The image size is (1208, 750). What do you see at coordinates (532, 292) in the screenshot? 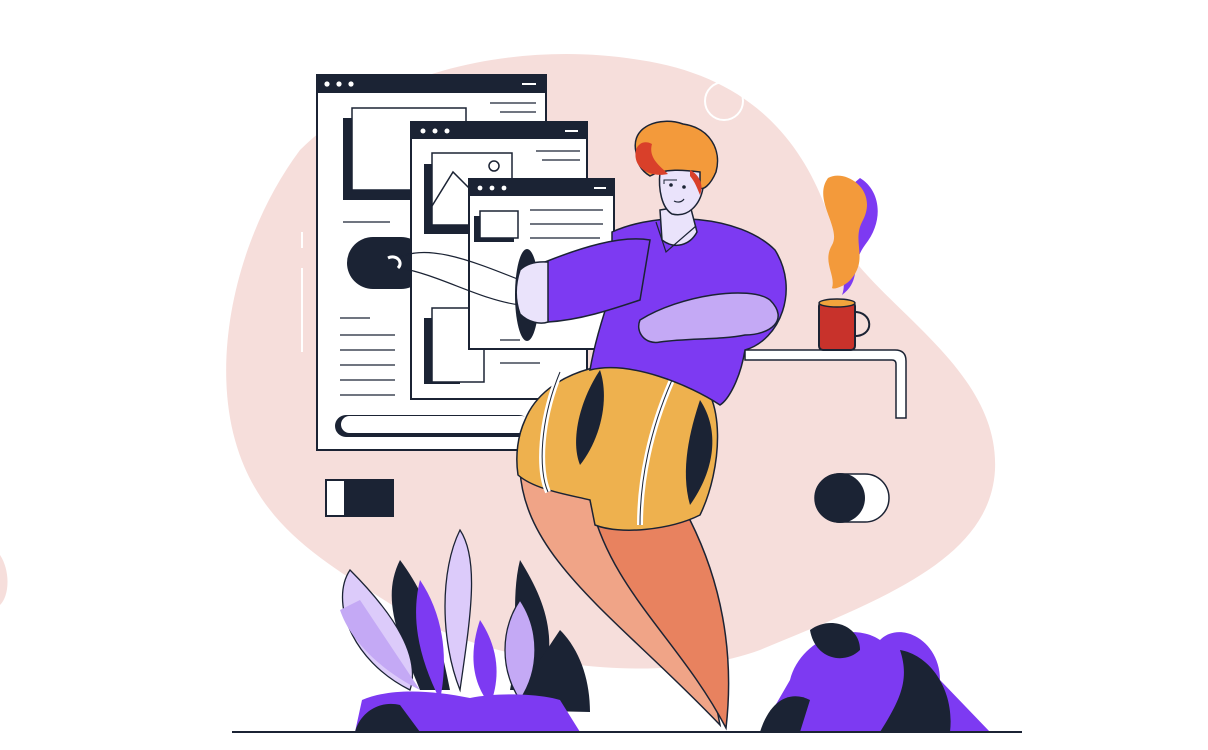
I see `hand` at bounding box center [532, 292].